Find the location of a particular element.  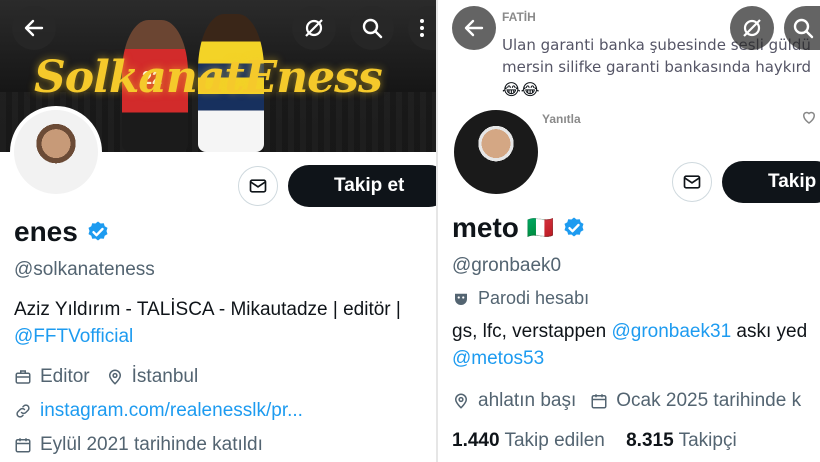

mask-icon is located at coordinates (461, 299).